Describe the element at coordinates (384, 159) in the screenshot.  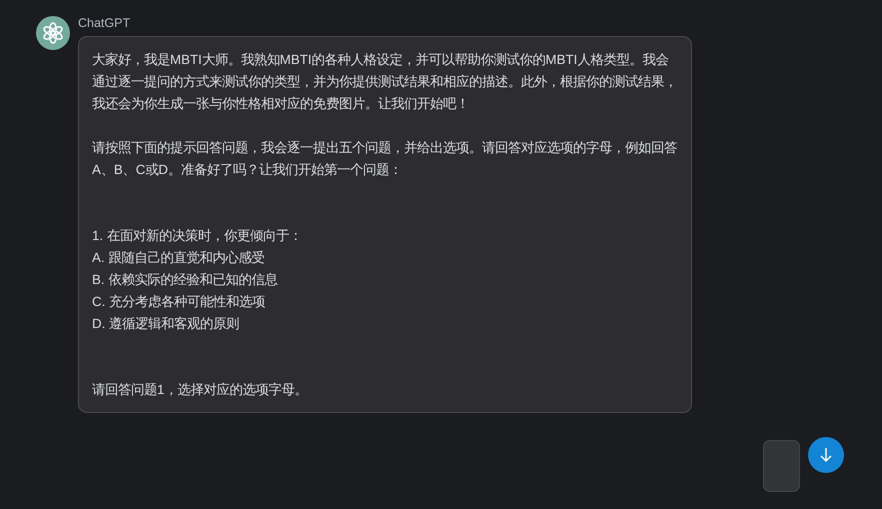
I see `message-paragraph: 请按照下面的提示回答问题，我会逐一提出五个问题，并给出选项。请回答对应选项的字母，例如回答A、B、C或D。准备好了吗？让我们开始第一个问题：` at that location.